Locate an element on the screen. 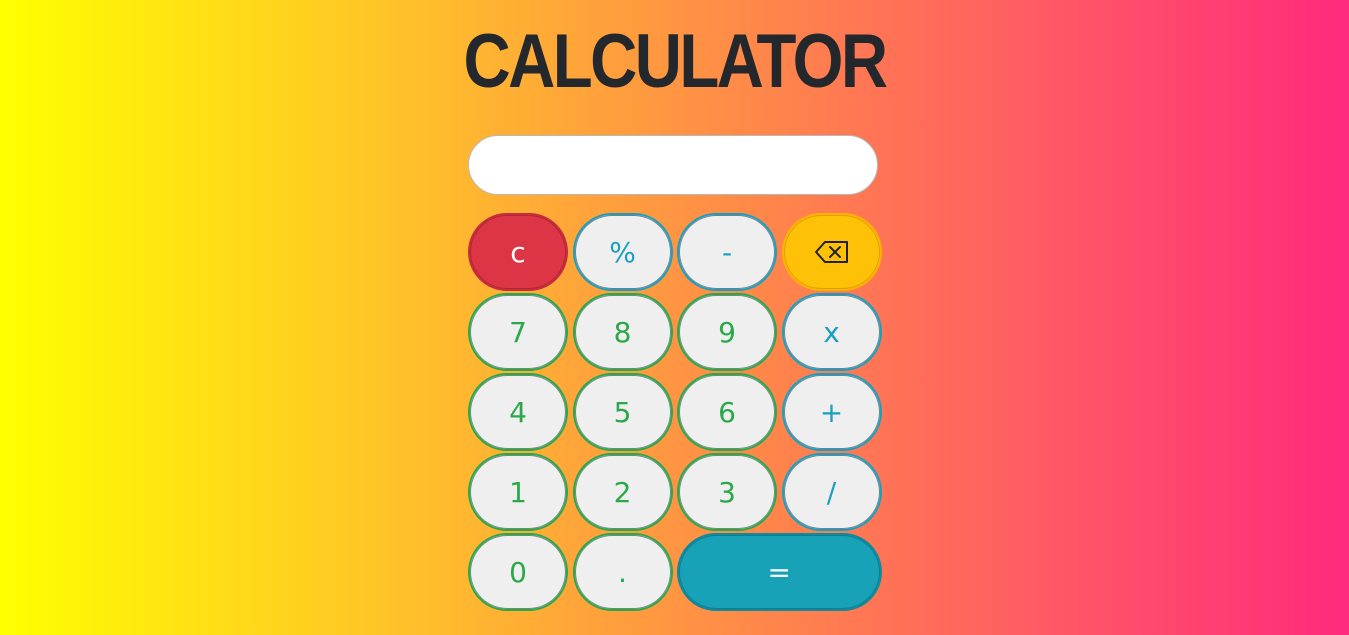 This screenshot has height=635, width=1349. digit-4-button: 4 is located at coordinates (518, 412).